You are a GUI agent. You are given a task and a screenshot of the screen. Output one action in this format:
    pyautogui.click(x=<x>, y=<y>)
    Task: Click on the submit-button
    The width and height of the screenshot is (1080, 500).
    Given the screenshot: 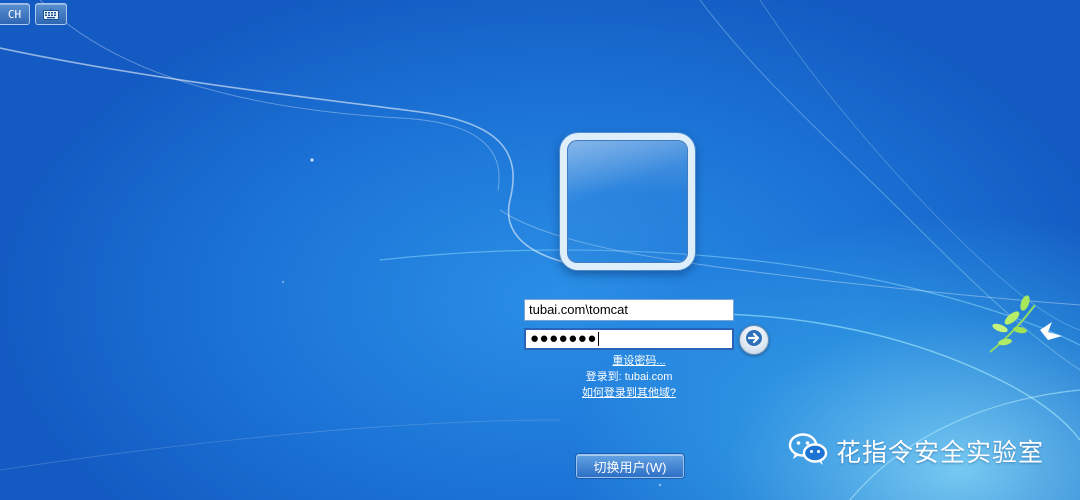 What is the action you would take?
    pyautogui.click(x=754, y=340)
    